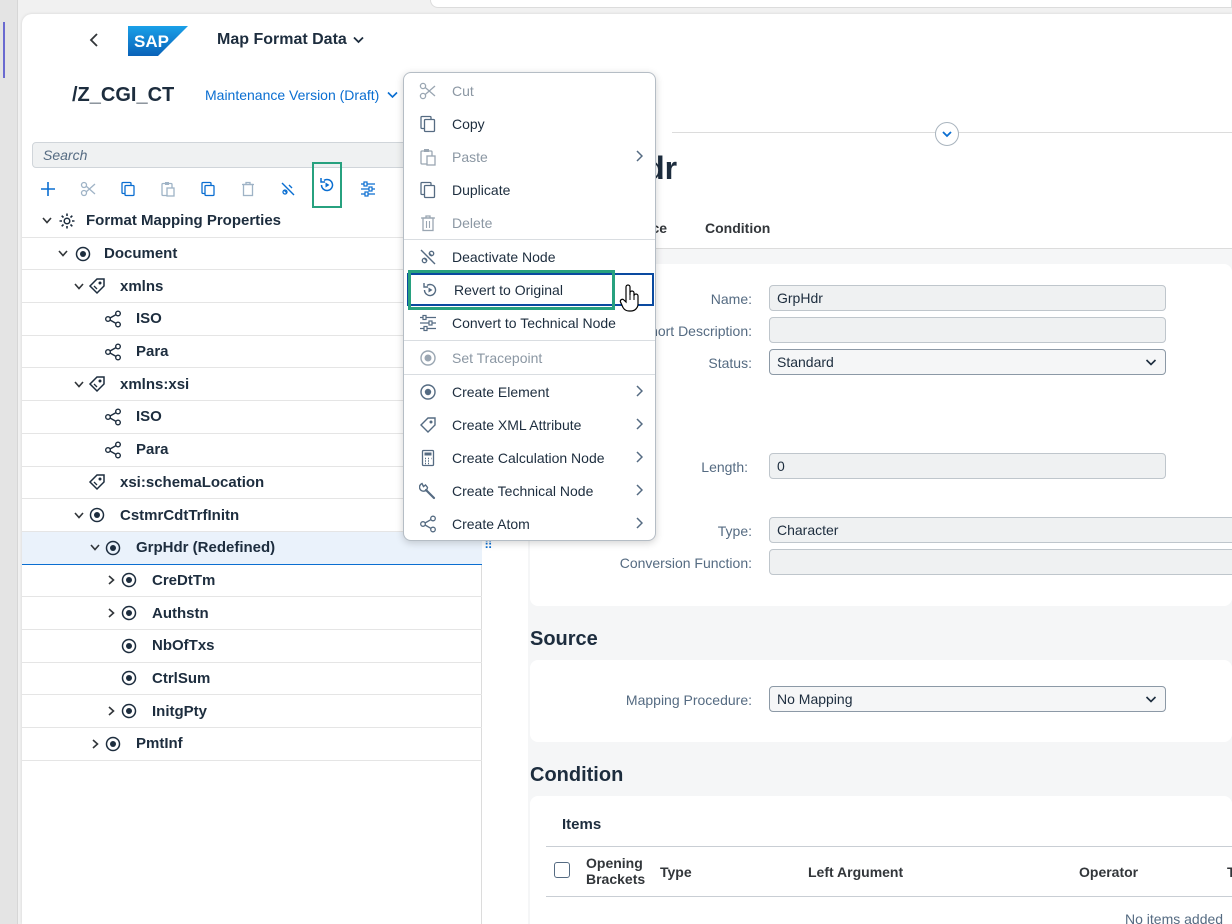  What do you see at coordinates (1000, 562) in the screenshot?
I see `conversion-function-field` at bounding box center [1000, 562].